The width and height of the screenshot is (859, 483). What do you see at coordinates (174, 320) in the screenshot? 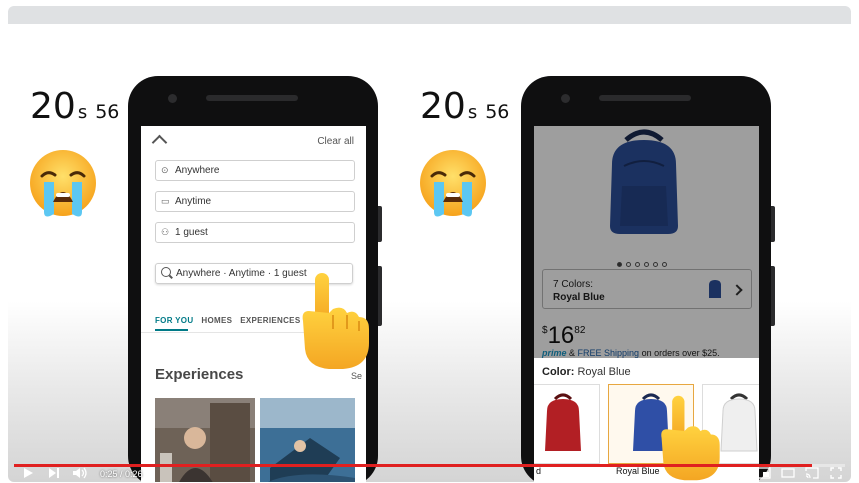
I see `tab-for-you: FOR YOU` at bounding box center [174, 320].